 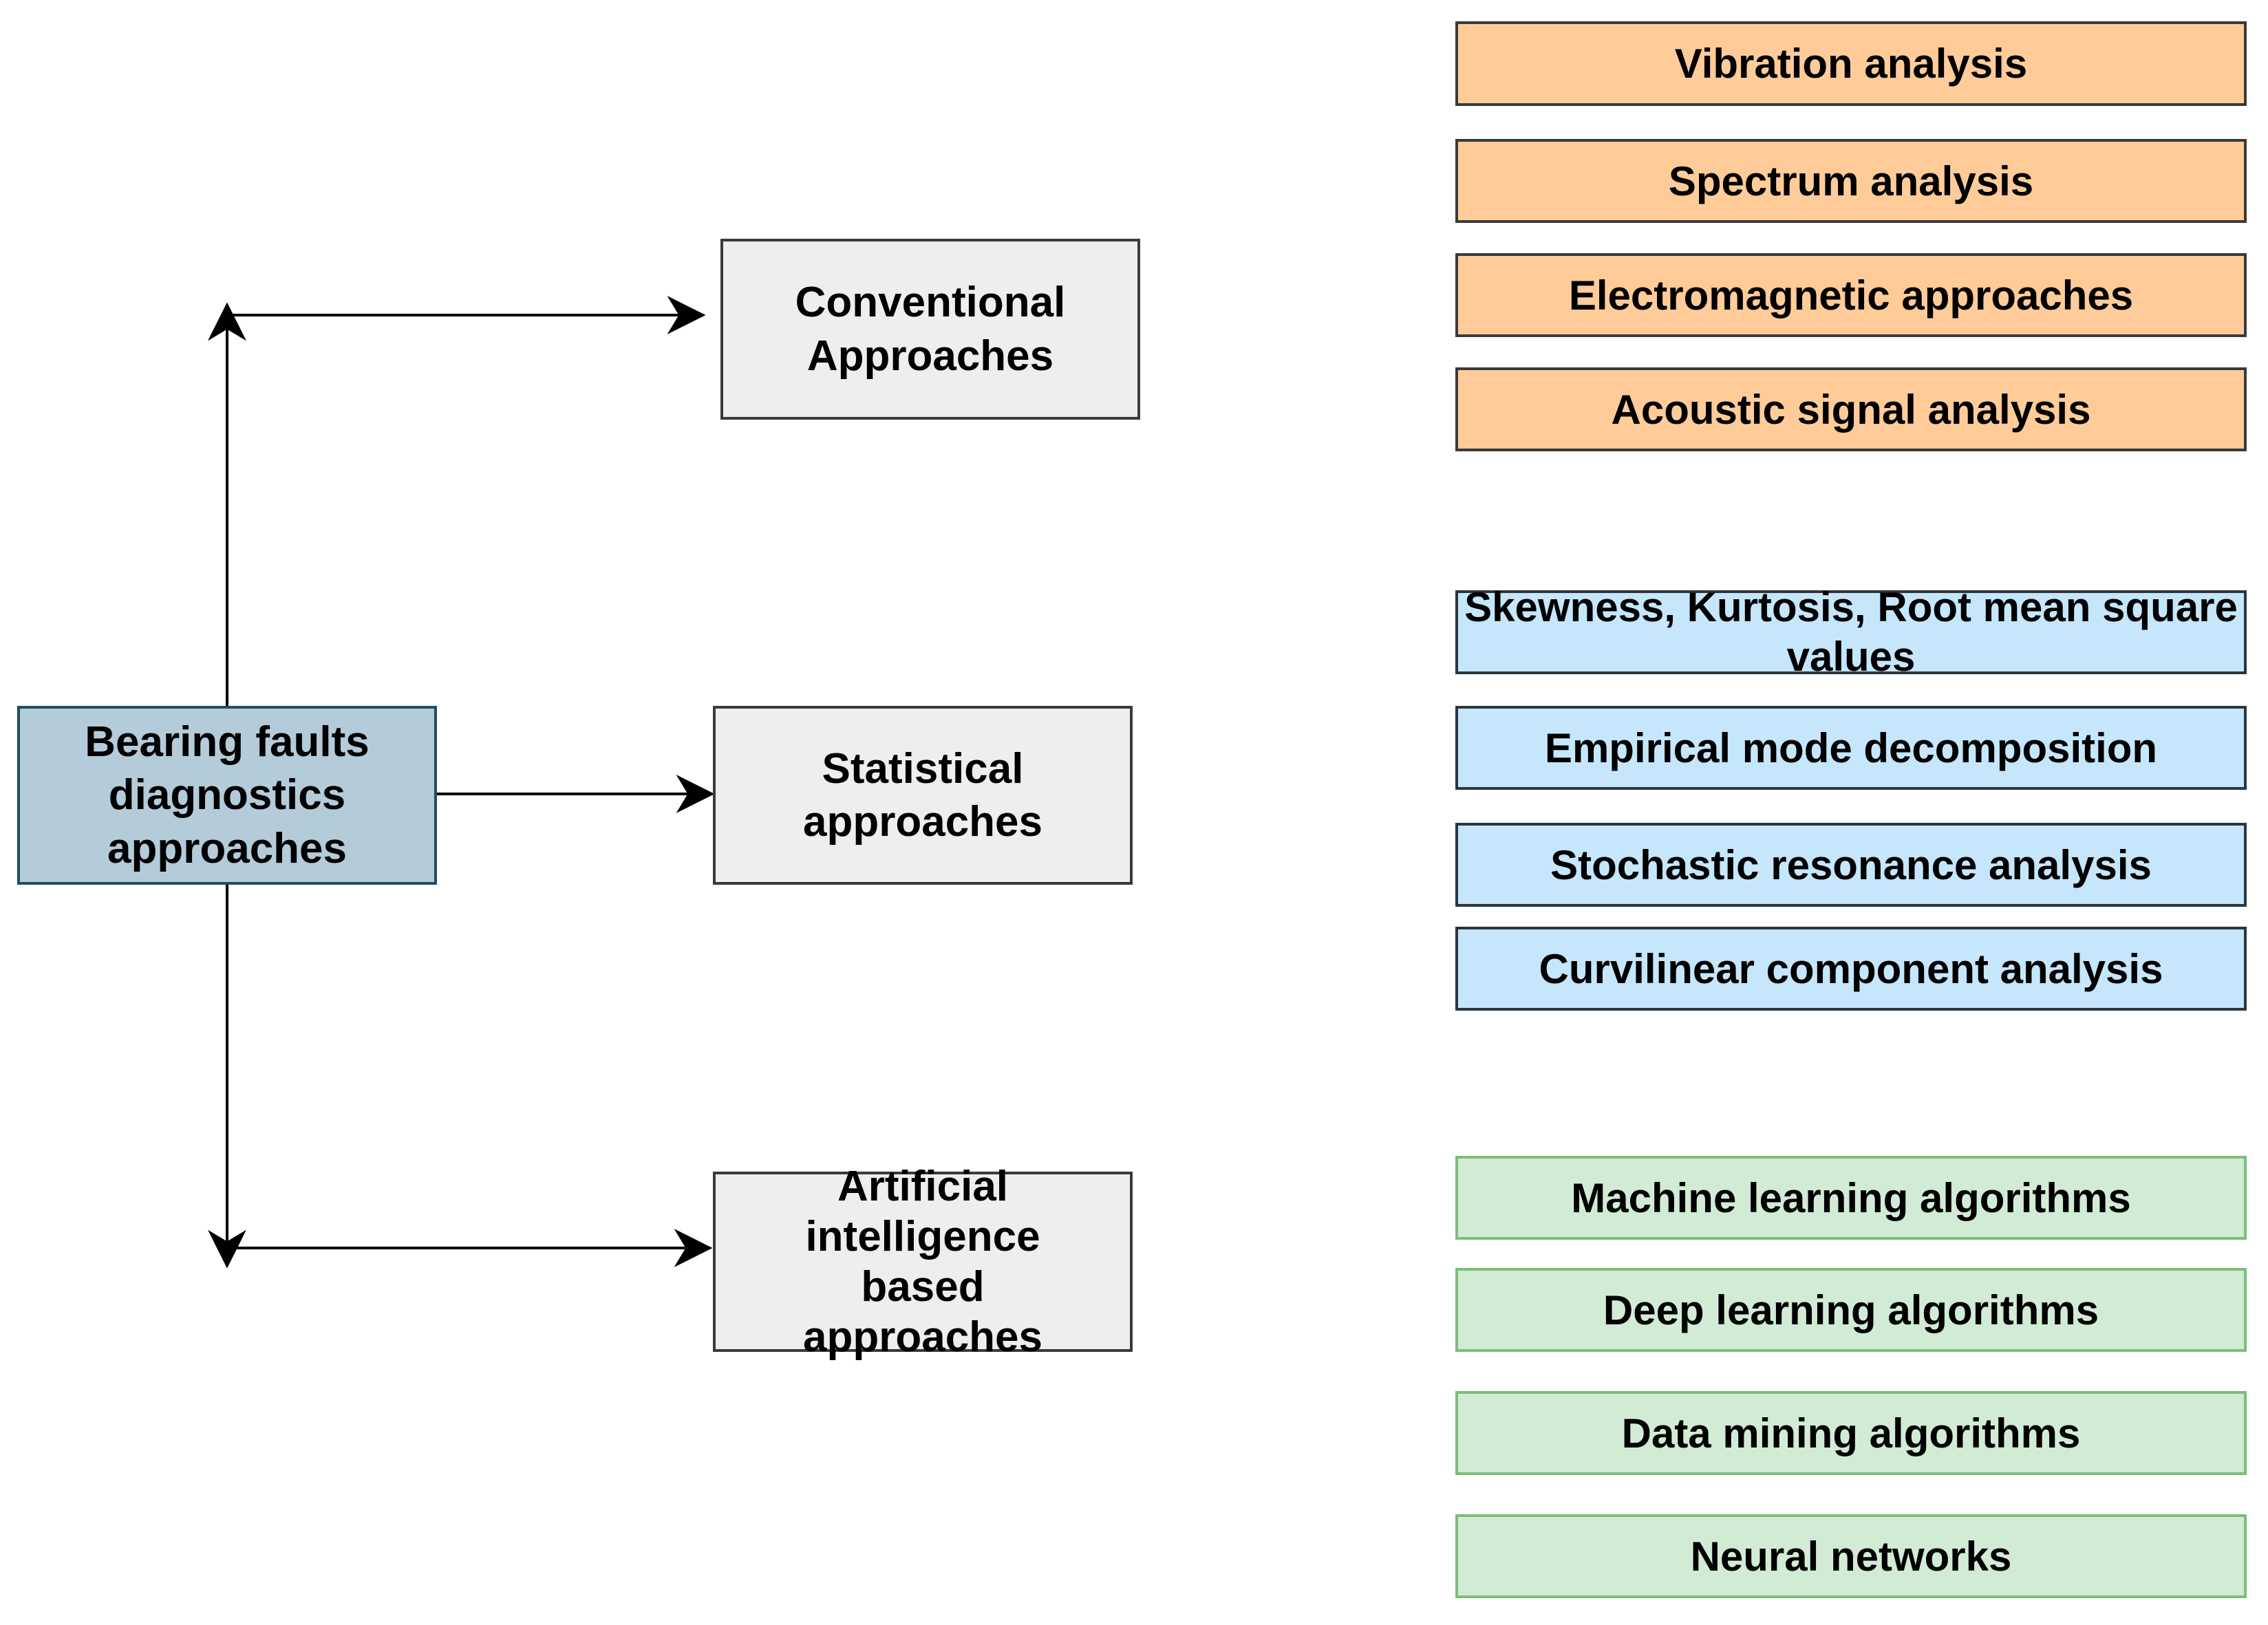 I want to click on leaf-deep-learning-algorithms: Deep learning algorithms, so click(x=1851, y=1310).